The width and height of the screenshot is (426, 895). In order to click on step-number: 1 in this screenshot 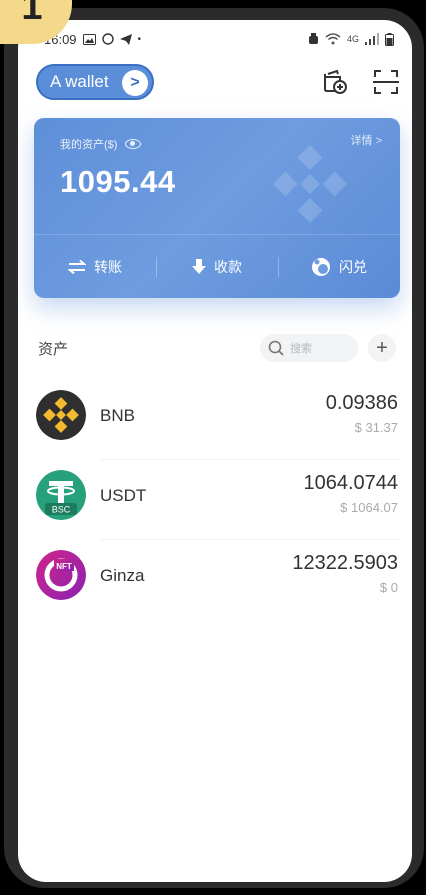, I will do `click(32, 14)`.